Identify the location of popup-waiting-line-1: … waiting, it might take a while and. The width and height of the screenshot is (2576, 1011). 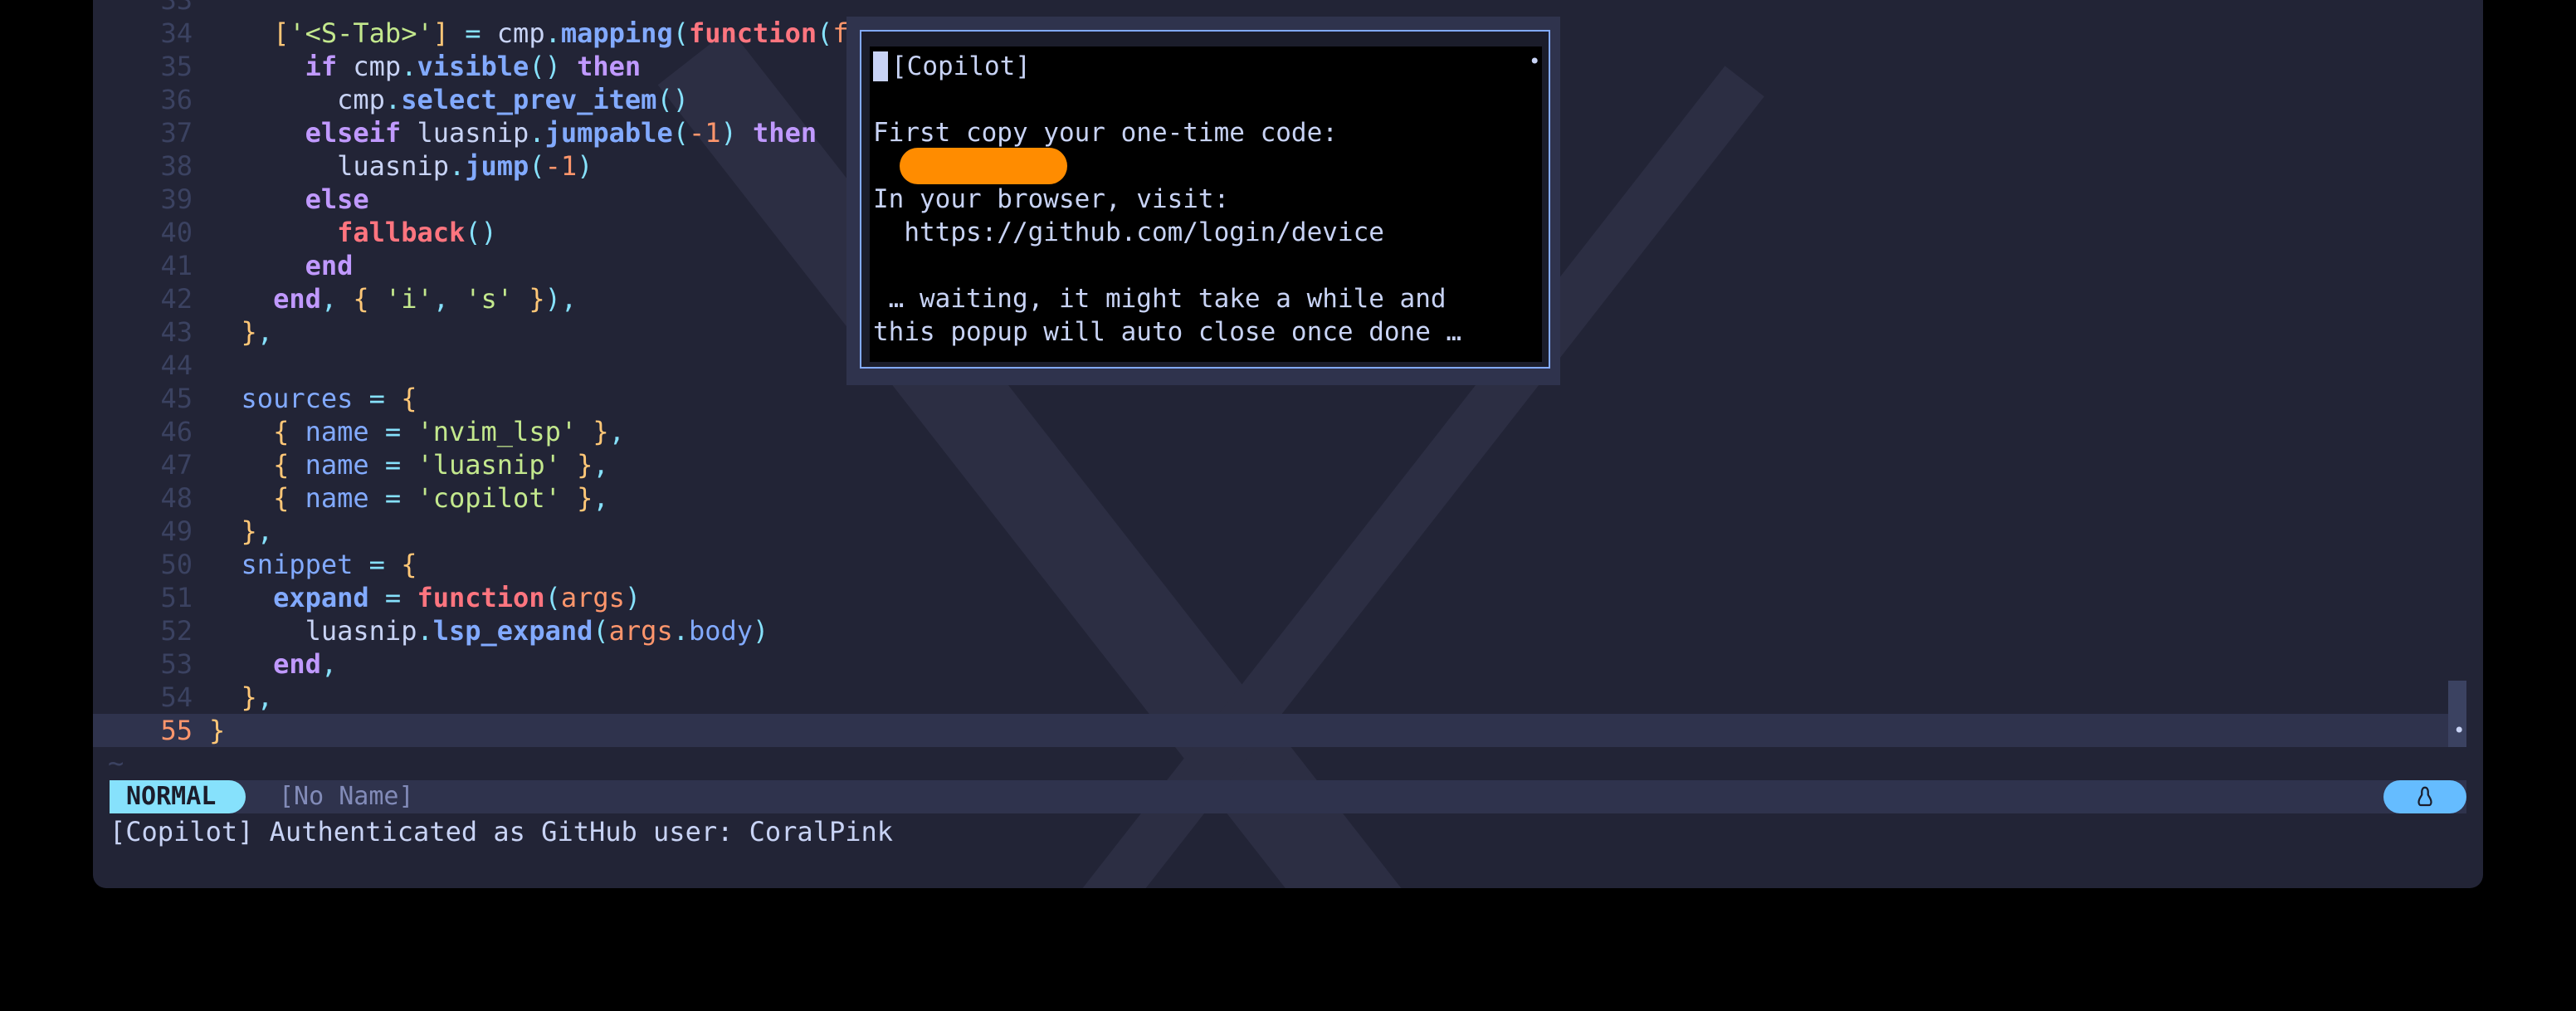
(1160, 299).